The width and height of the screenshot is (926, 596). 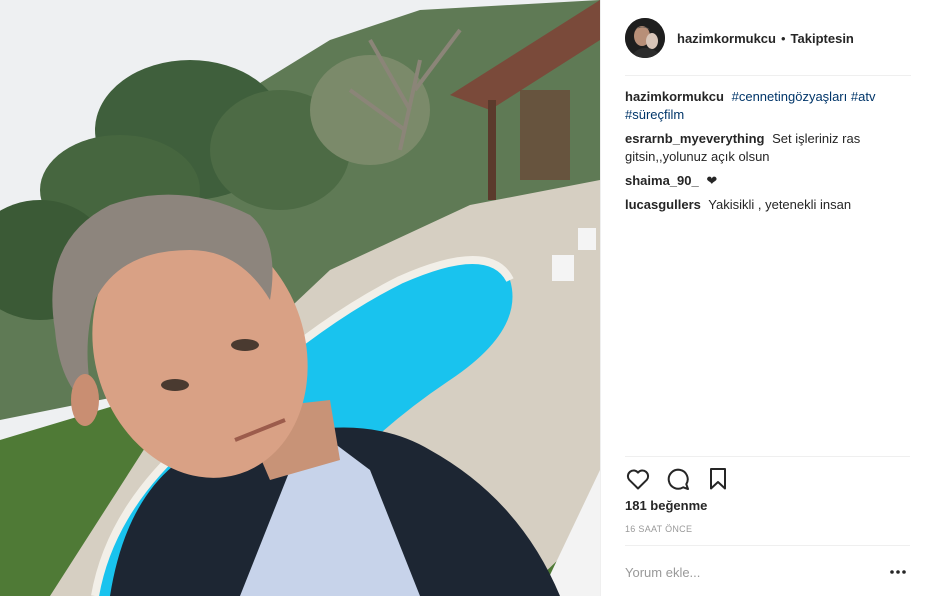 What do you see at coordinates (755, 572) in the screenshot?
I see `comment-input` at bounding box center [755, 572].